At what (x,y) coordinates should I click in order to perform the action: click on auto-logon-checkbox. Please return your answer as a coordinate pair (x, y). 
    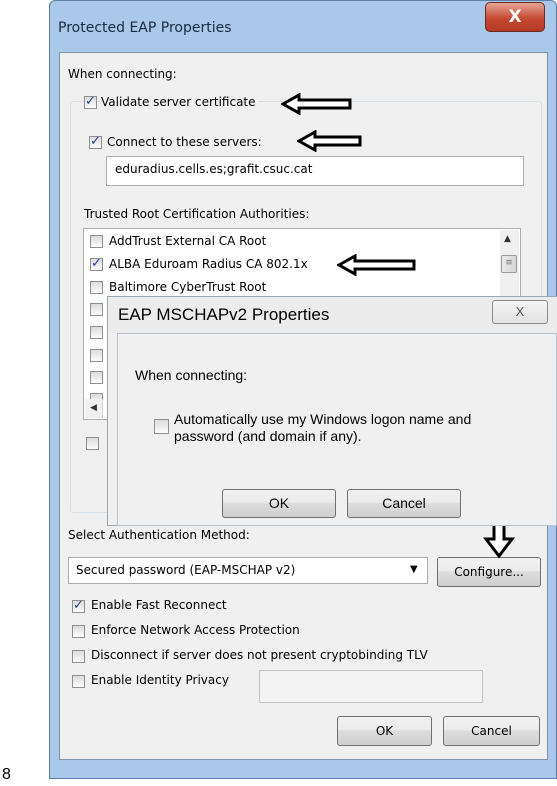
    Looking at the image, I should click on (161, 426).